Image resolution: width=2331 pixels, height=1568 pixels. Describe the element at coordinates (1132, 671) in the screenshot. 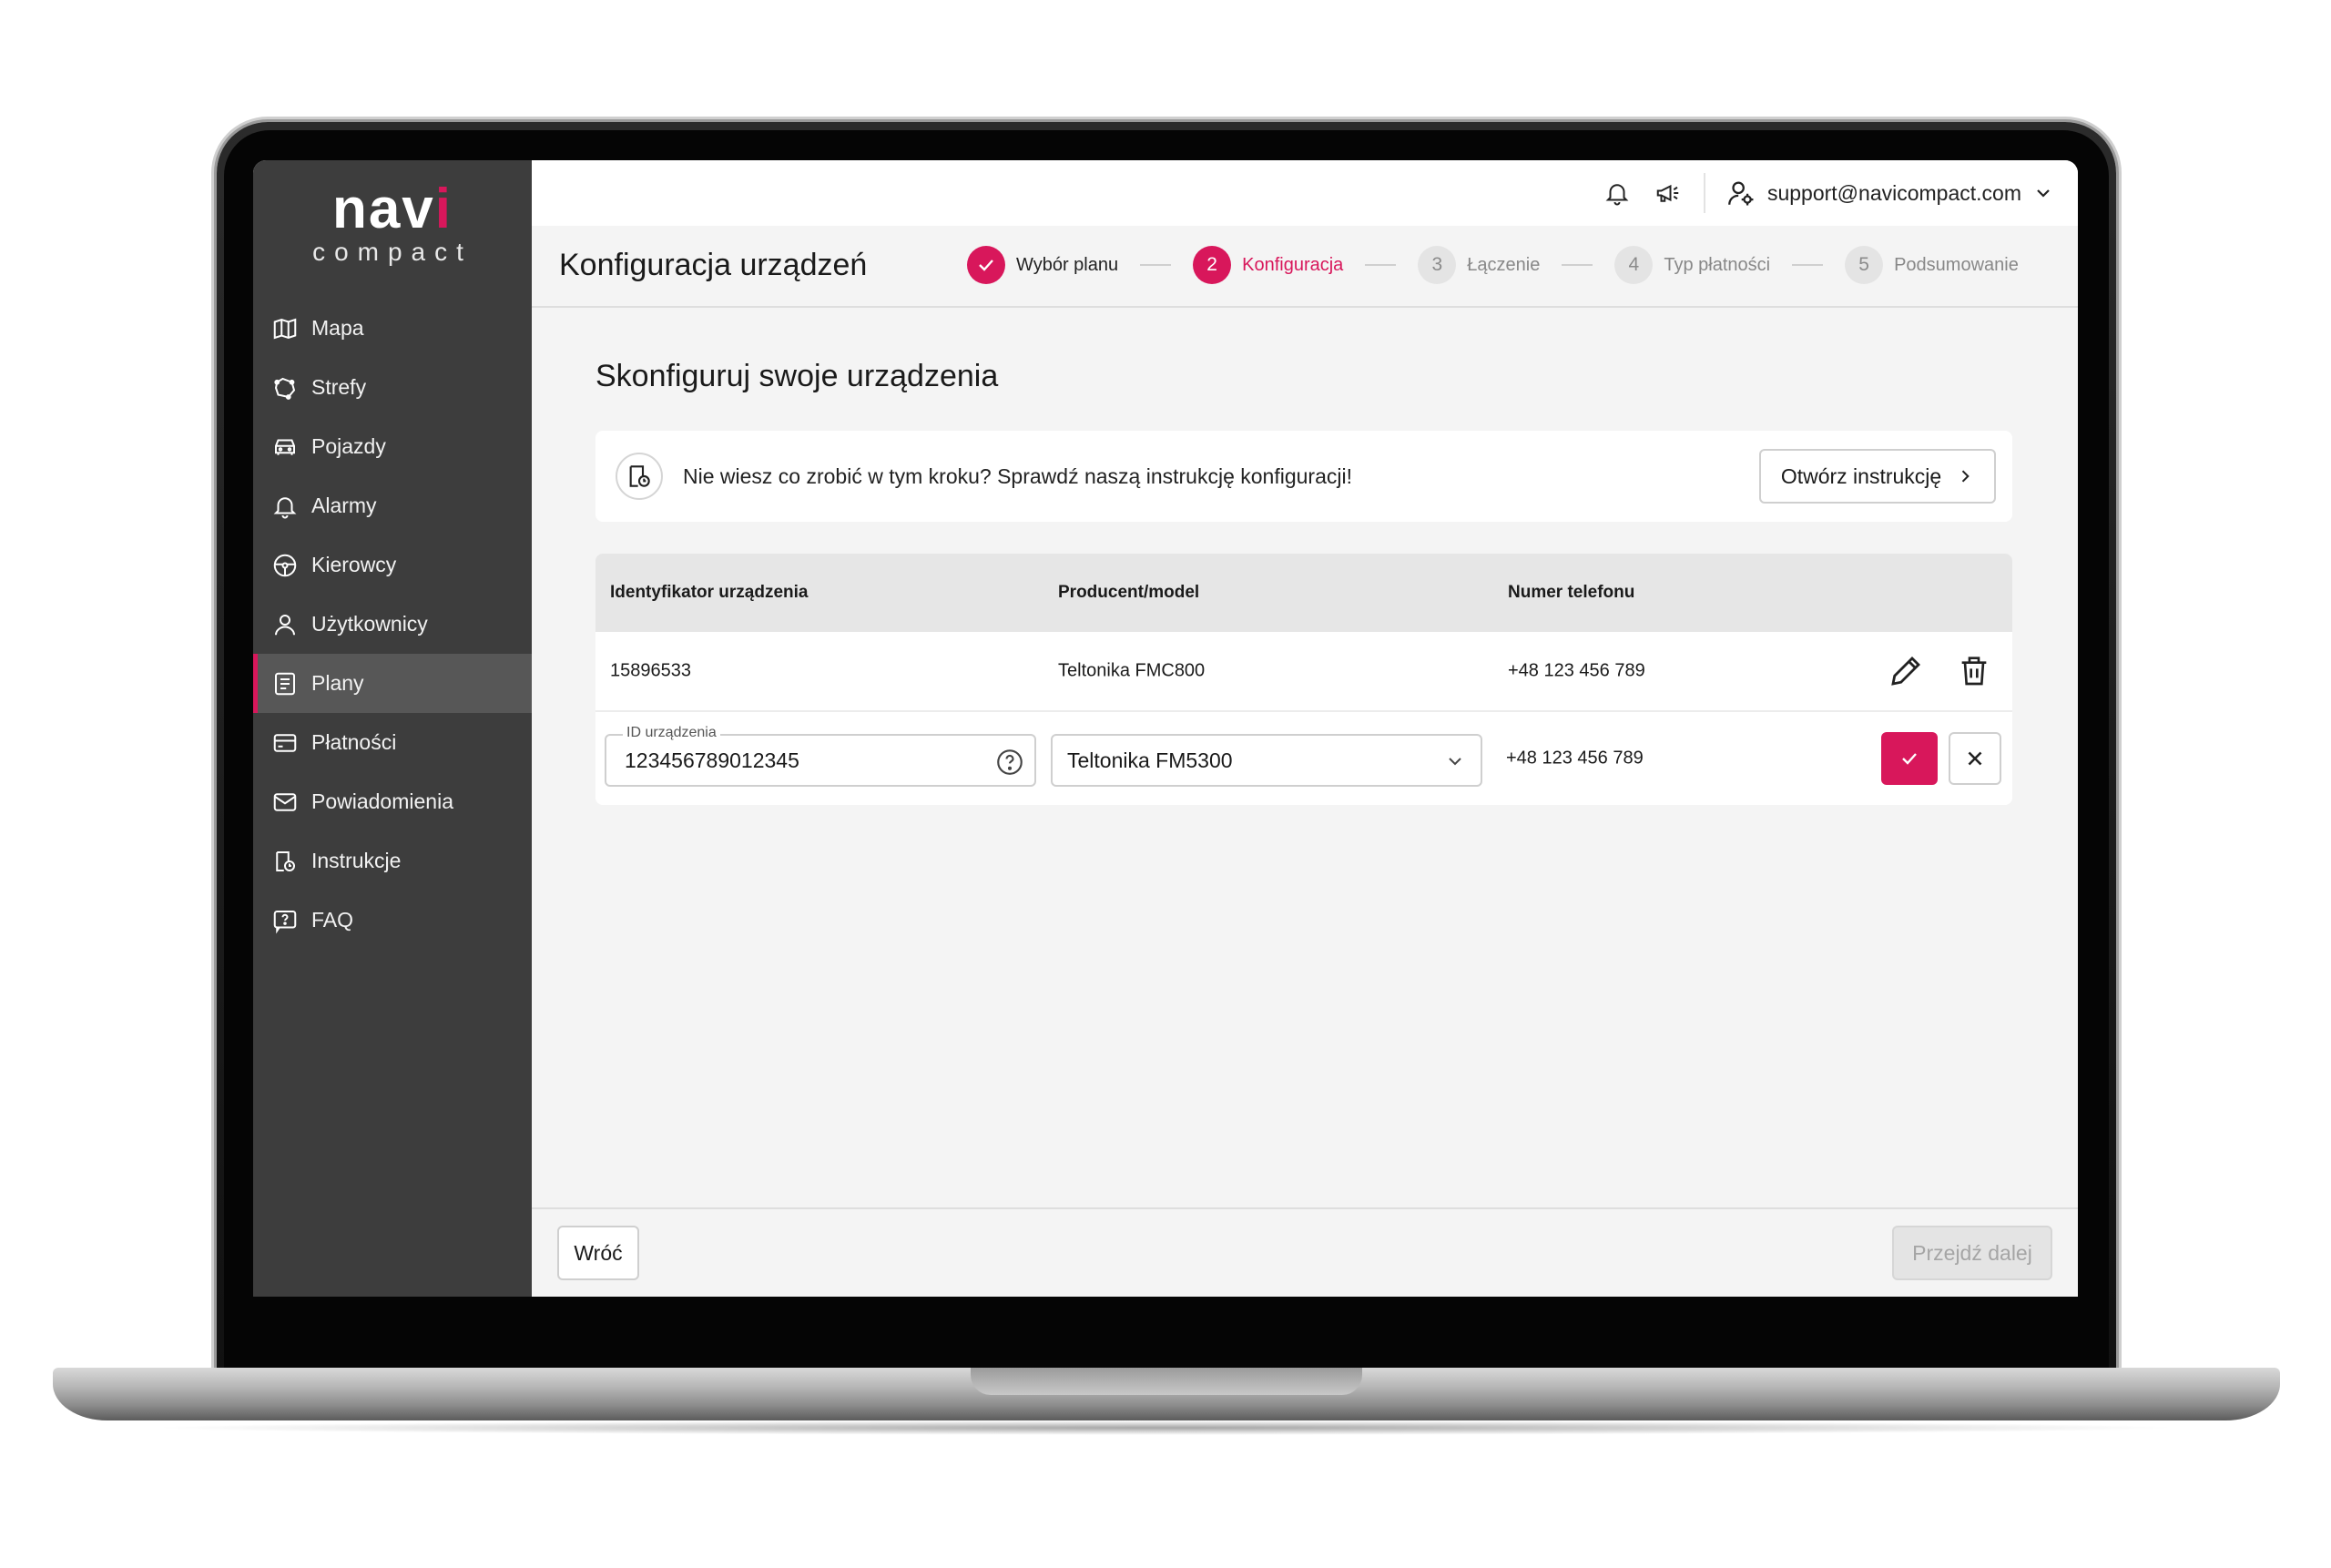

I see `model-cell: Teltonika FMC800` at that location.